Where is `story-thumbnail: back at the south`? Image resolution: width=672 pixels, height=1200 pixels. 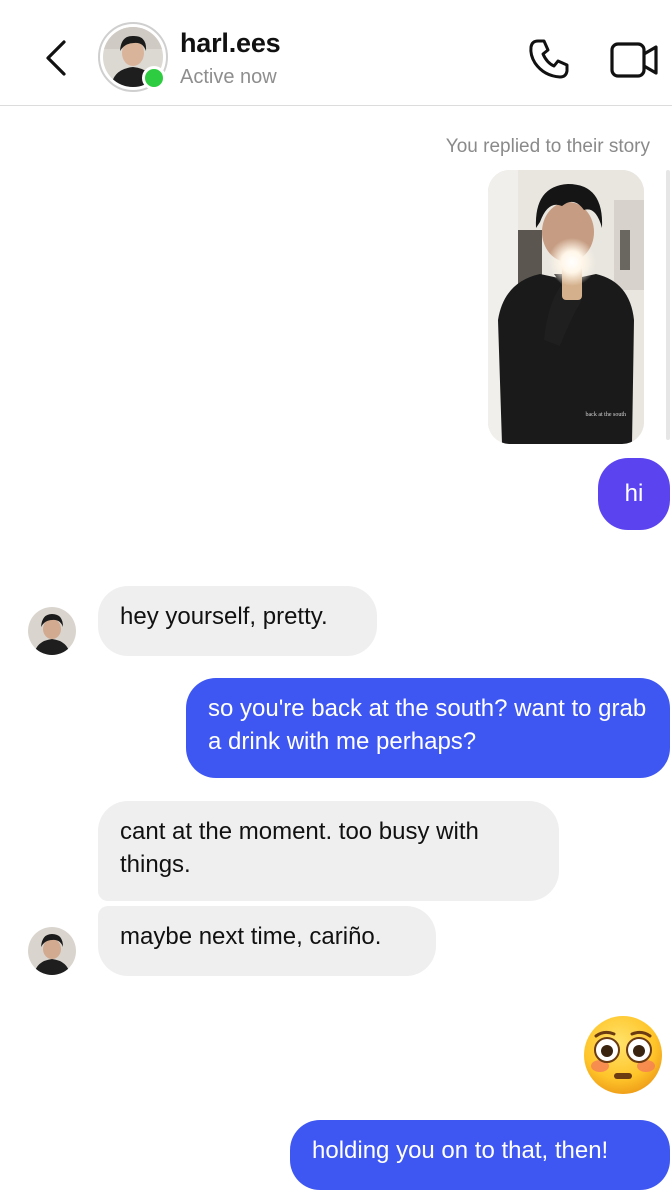 story-thumbnail: back at the south is located at coordinates (566, 307).